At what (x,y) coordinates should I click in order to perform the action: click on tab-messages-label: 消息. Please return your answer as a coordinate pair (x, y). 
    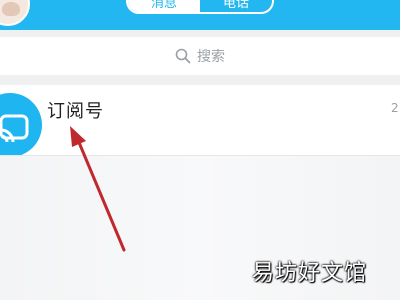
    Looking at the image, I should click on (163, 5).